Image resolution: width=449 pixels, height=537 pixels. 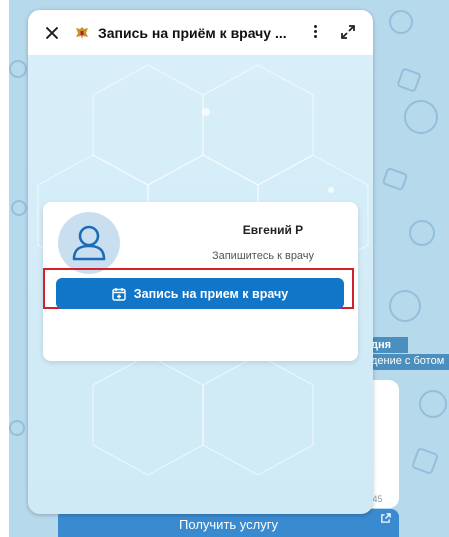 I want to click on get-service-label: Получить услугу, so click(x=228, y=524).